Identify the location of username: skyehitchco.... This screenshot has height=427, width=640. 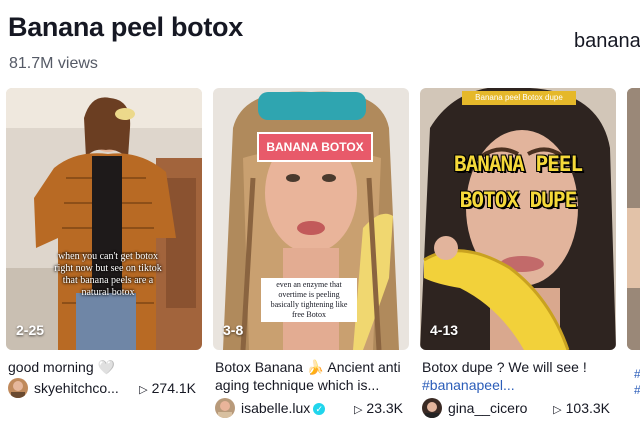
(76, 388).